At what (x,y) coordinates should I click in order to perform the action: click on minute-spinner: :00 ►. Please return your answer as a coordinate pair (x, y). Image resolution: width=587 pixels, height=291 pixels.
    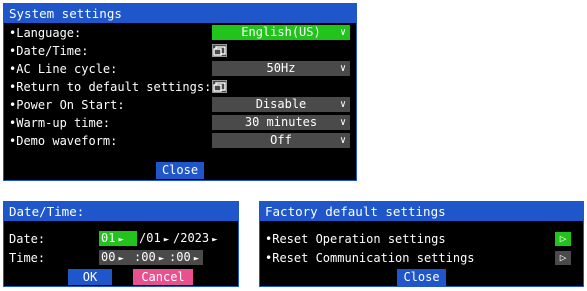
    Looking at the image, I should click on (150, 257).